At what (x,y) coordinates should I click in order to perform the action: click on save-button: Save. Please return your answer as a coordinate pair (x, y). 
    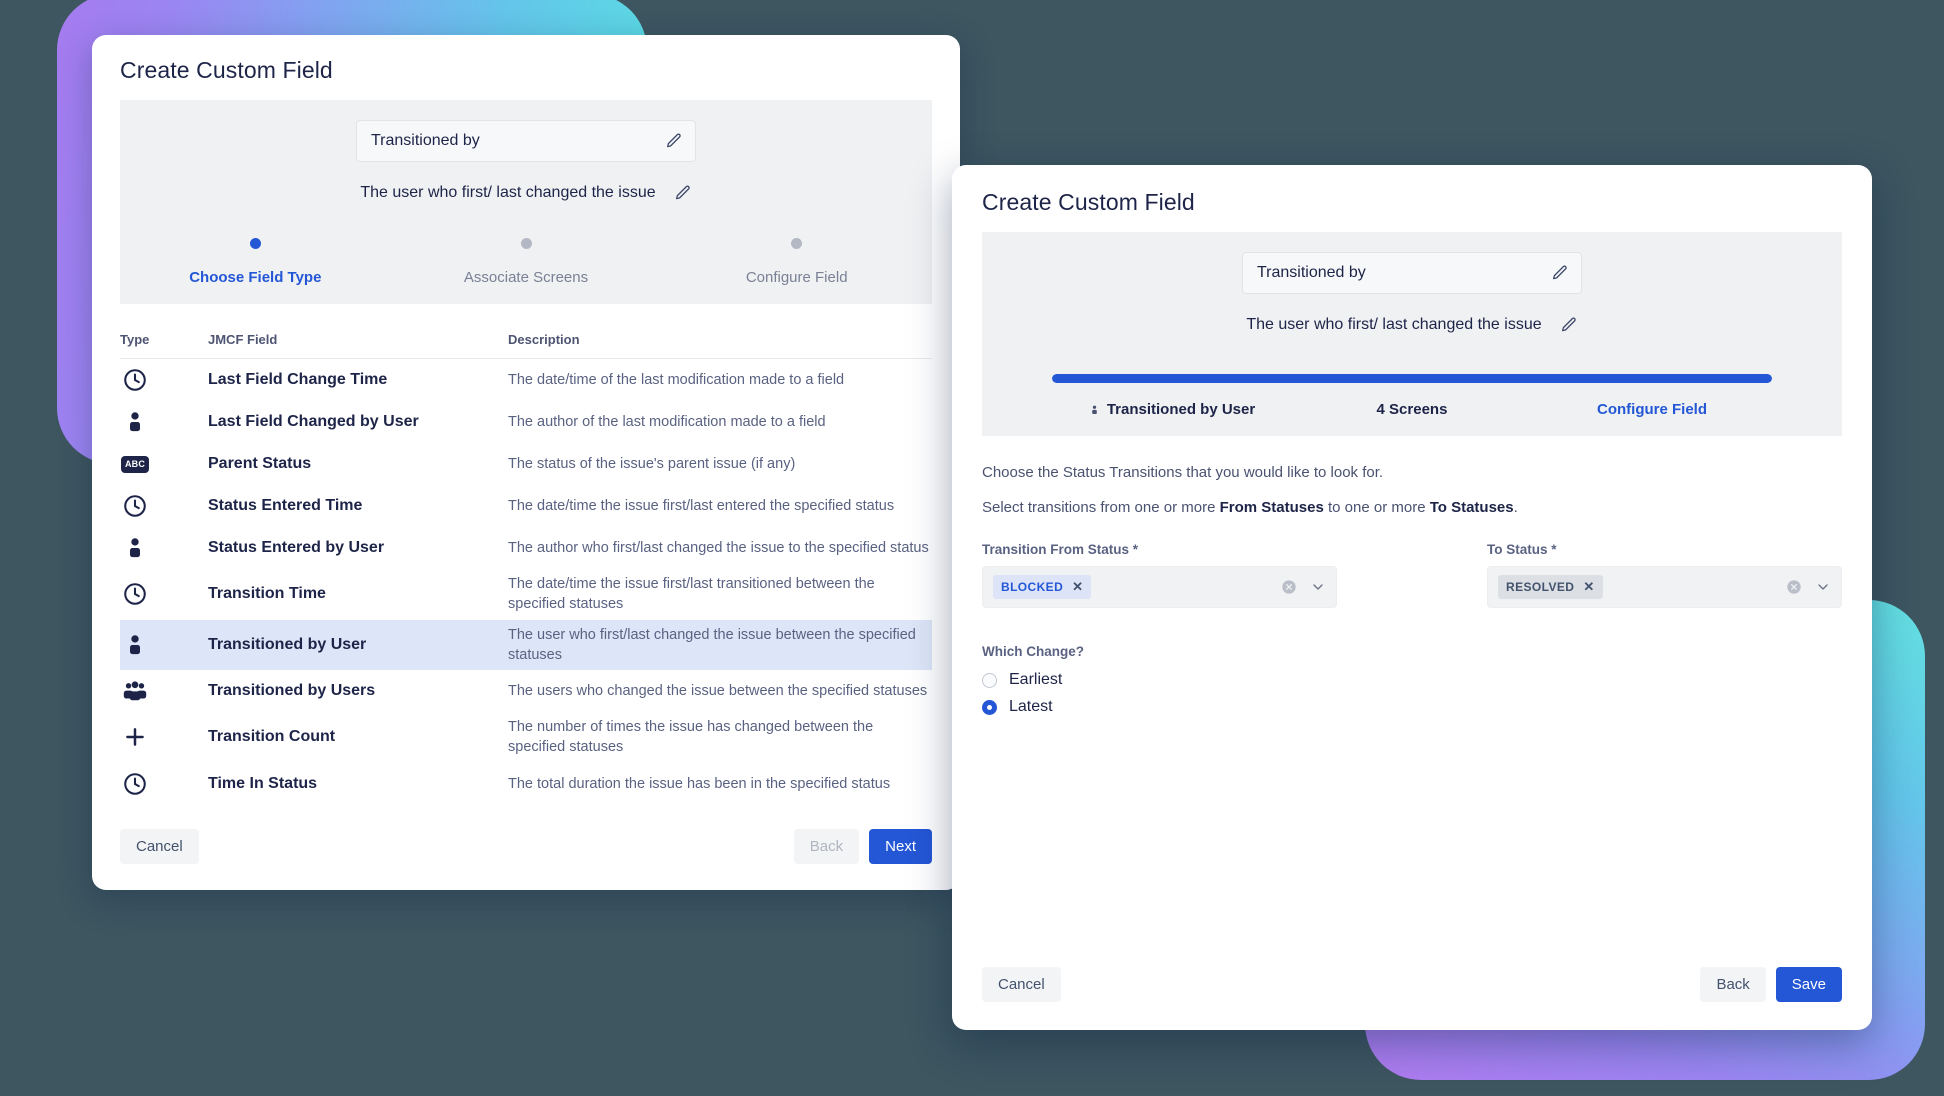
    Looking at the image, I should click on (1808, 984).